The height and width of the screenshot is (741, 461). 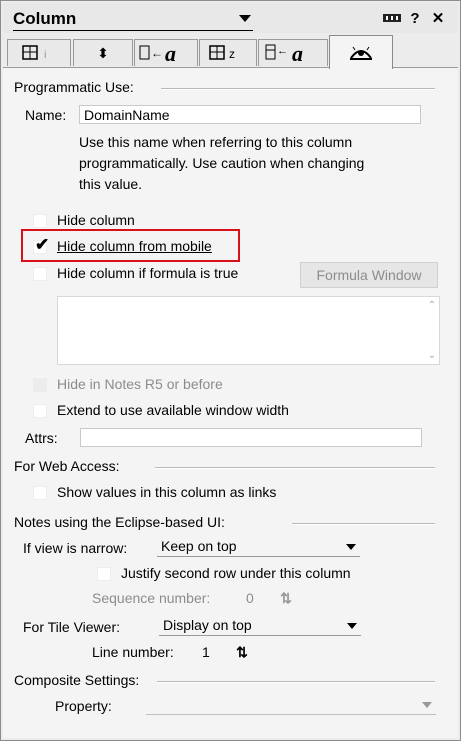 I want to click on tab-title-styles: ← a, so click(x=293, y=52).